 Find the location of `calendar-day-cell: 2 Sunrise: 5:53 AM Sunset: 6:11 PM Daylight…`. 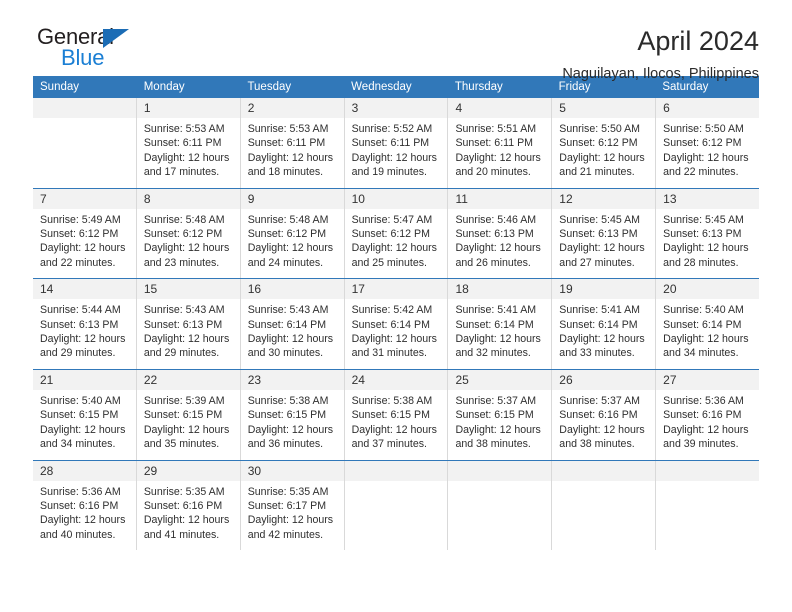

calendar-day-cell: 2 Sunrise: 5:53 AM Sunset: 6:11 PM Daylight… is located at coordinates (292, 143).